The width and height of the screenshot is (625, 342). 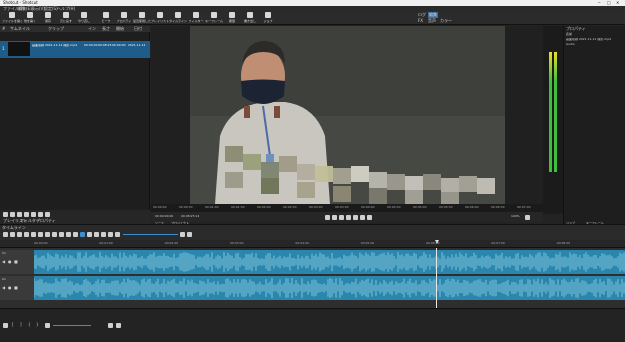 What do you see at coordinates (515, 216) in the screenshot?
I see `volume-label: 100%` at bounding box center [515, 216].